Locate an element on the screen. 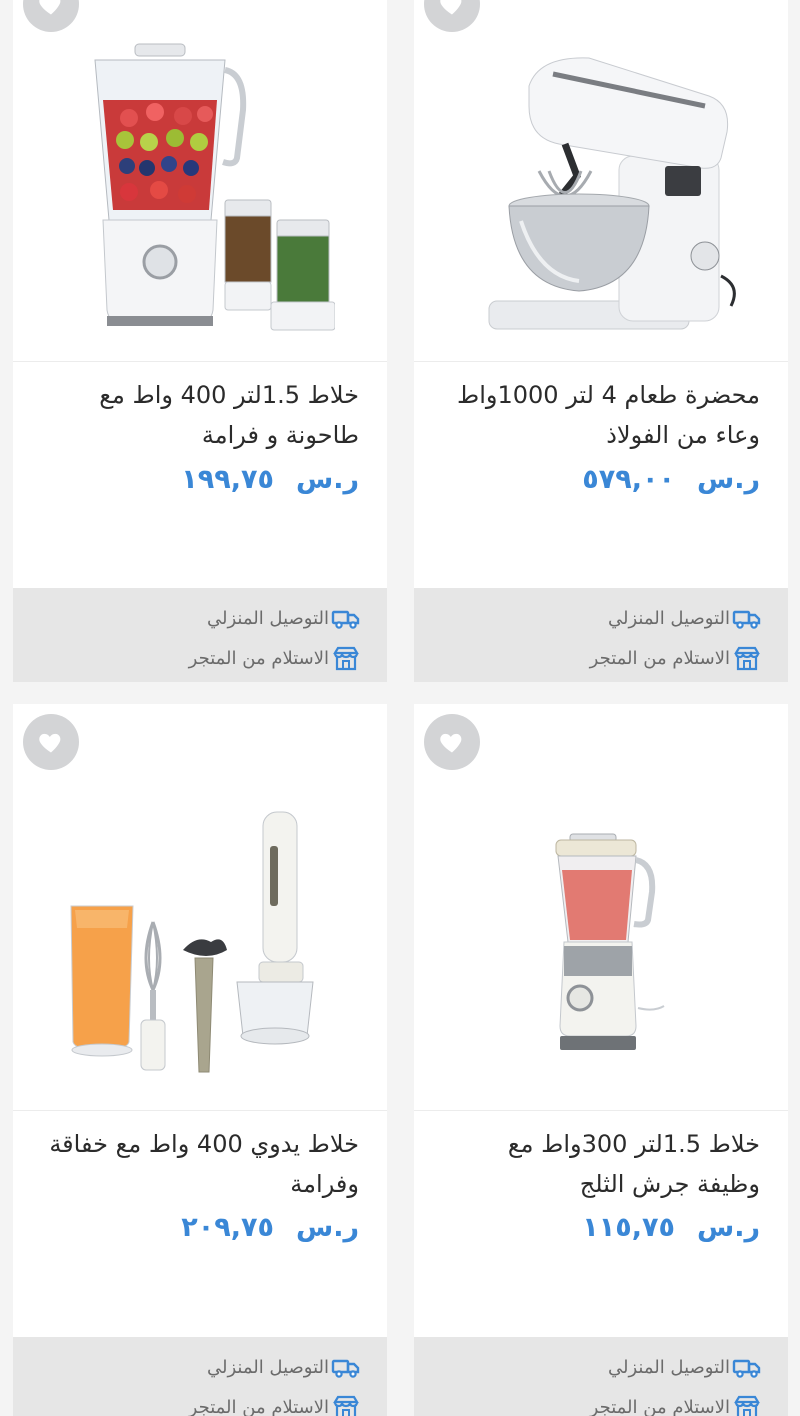  price-value: ٢٠٩,٧٥ is located at coordinates (227, 1227).